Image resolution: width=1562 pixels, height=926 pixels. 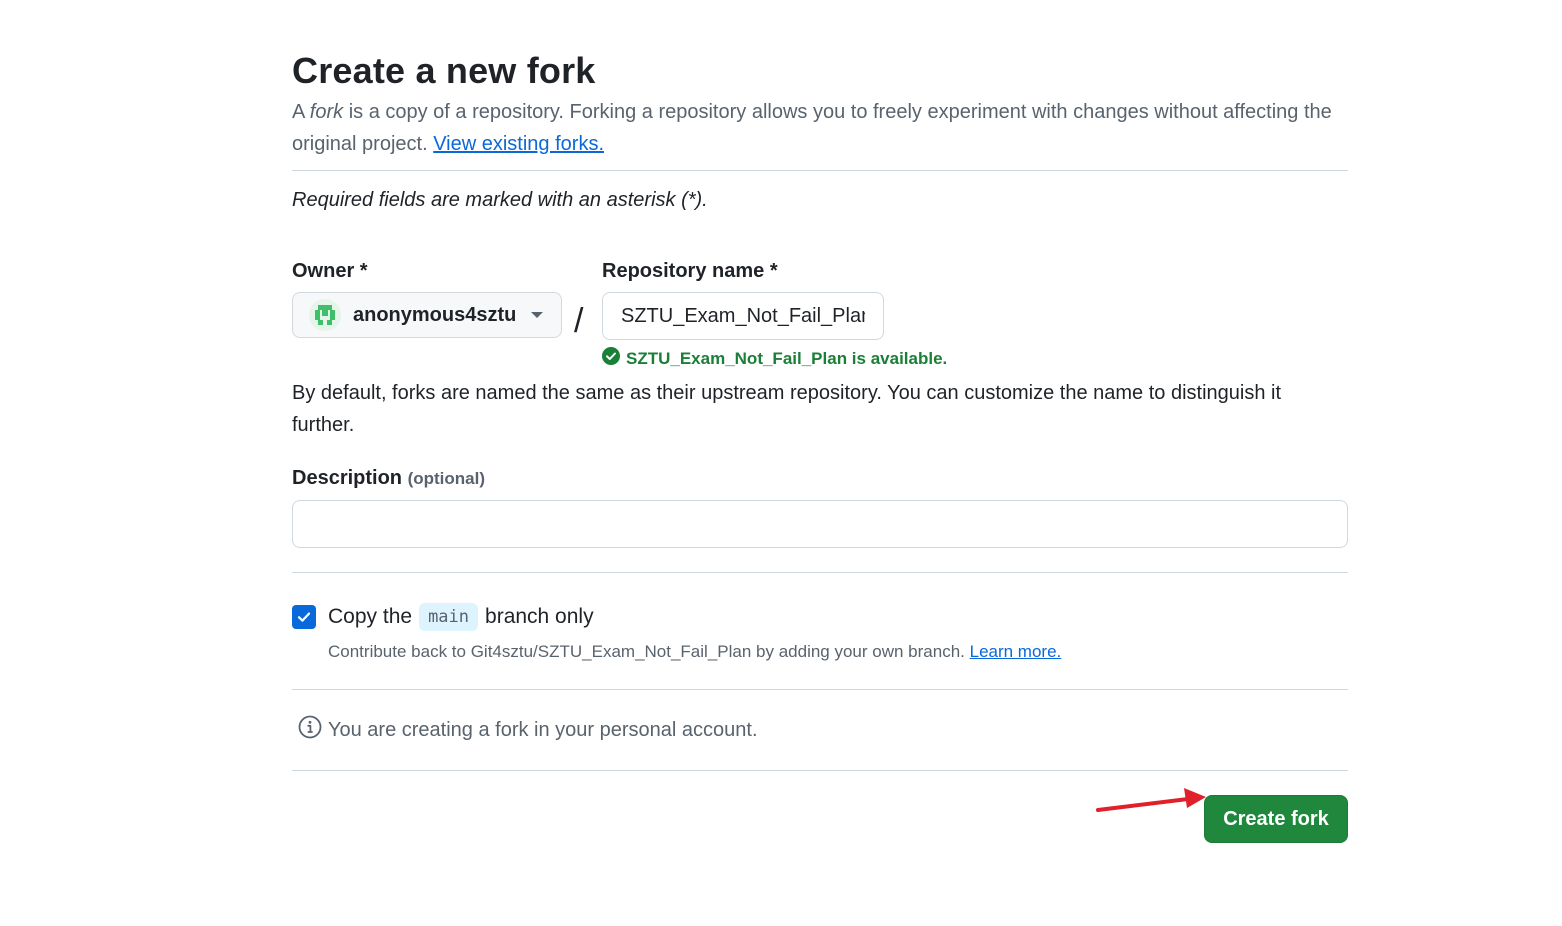 I want to click on identicon-avatar, so click(x=325, y=315).